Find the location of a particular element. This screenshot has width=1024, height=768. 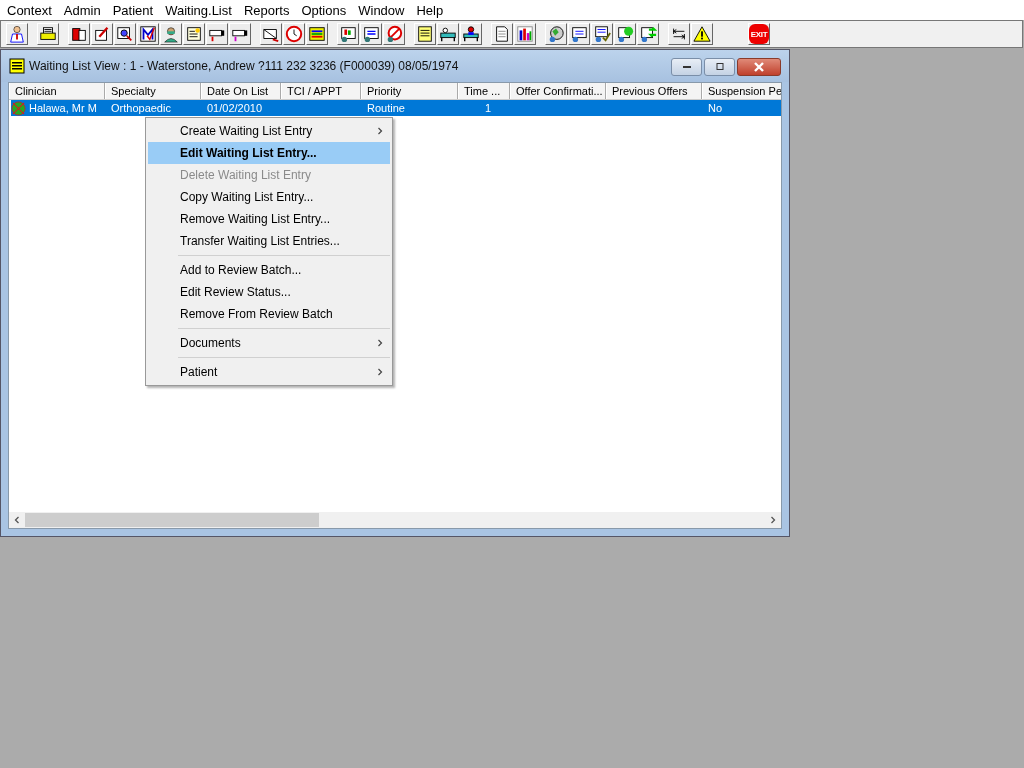

prohibited-button is located at coordinates (394, 34).